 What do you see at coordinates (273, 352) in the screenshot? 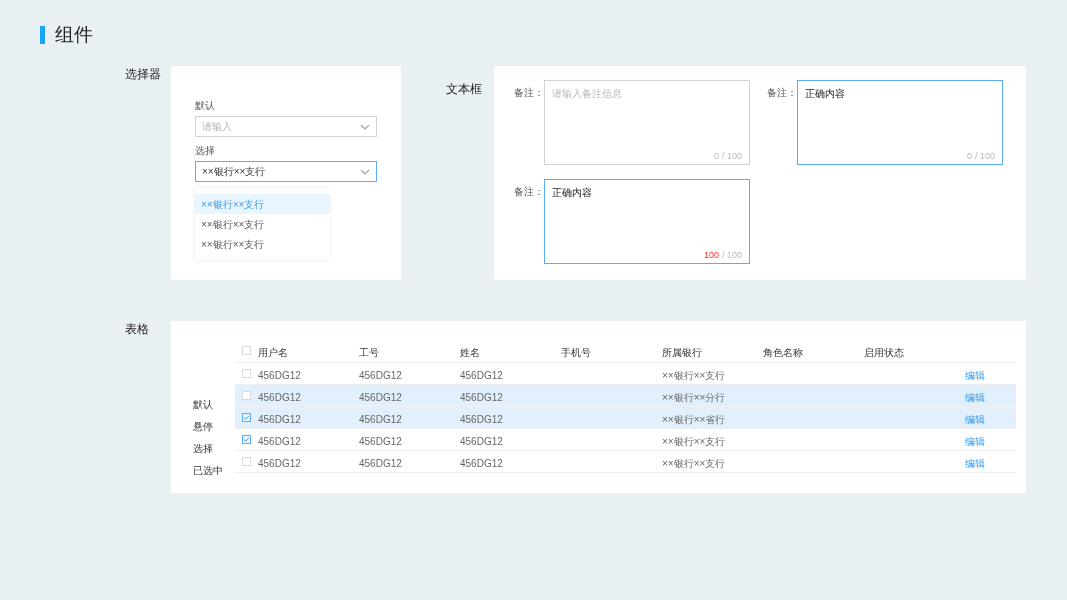
I see `column-header: 用户名` at bounding box center [273, 352].